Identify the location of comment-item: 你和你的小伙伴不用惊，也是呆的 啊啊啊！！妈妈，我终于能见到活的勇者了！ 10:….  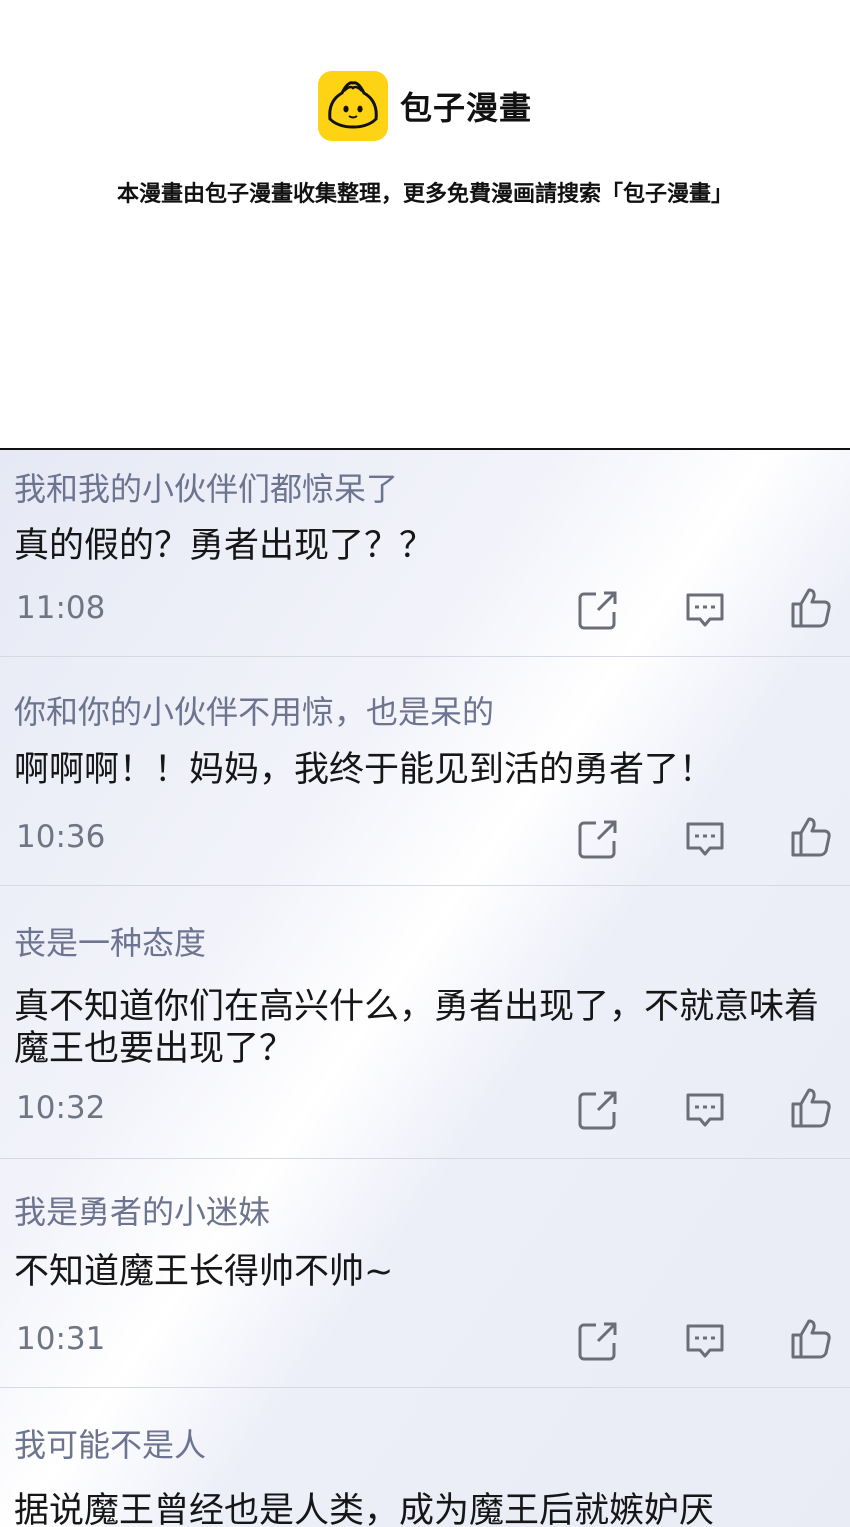
(425, 771).